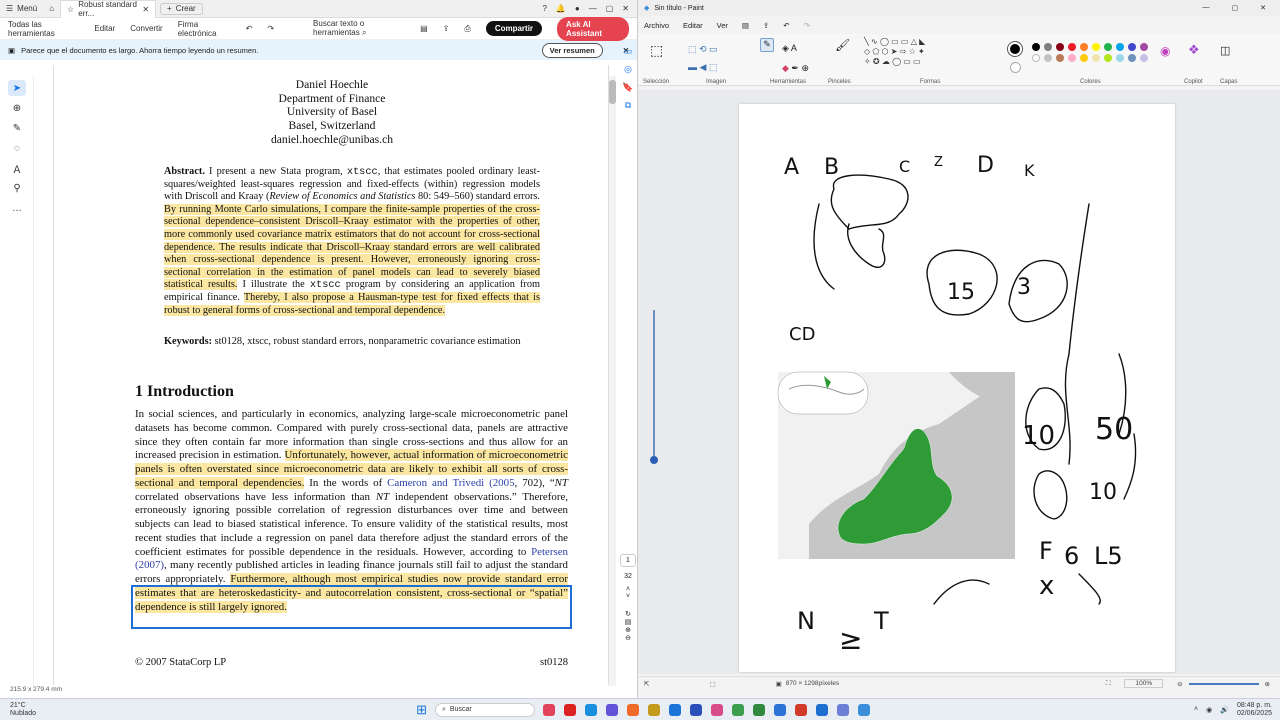 Image resolution: width=1280 pixels, height=720 pixels. I want to click on menu-edit: Editar, so click(693, 25).